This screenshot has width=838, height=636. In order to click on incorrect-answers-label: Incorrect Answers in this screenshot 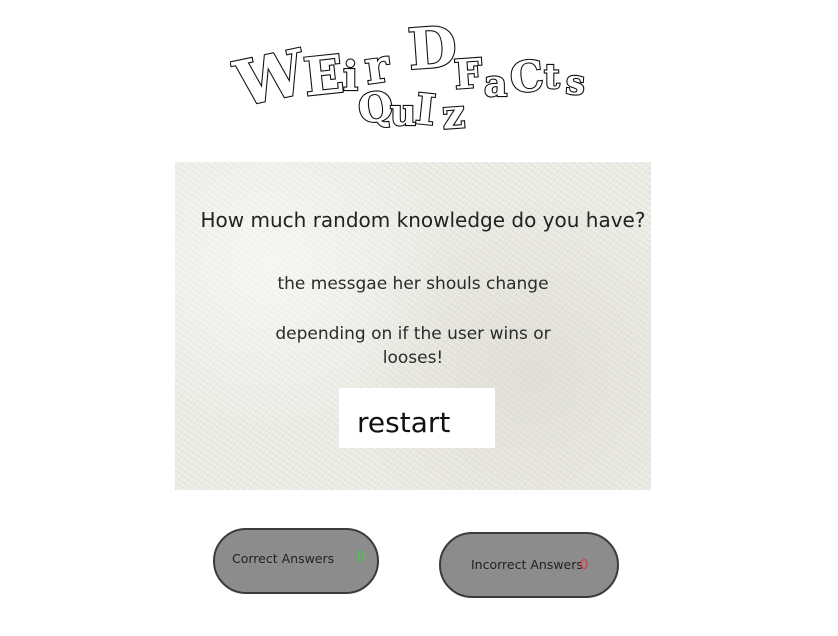, I will do `click(527, 564)`.